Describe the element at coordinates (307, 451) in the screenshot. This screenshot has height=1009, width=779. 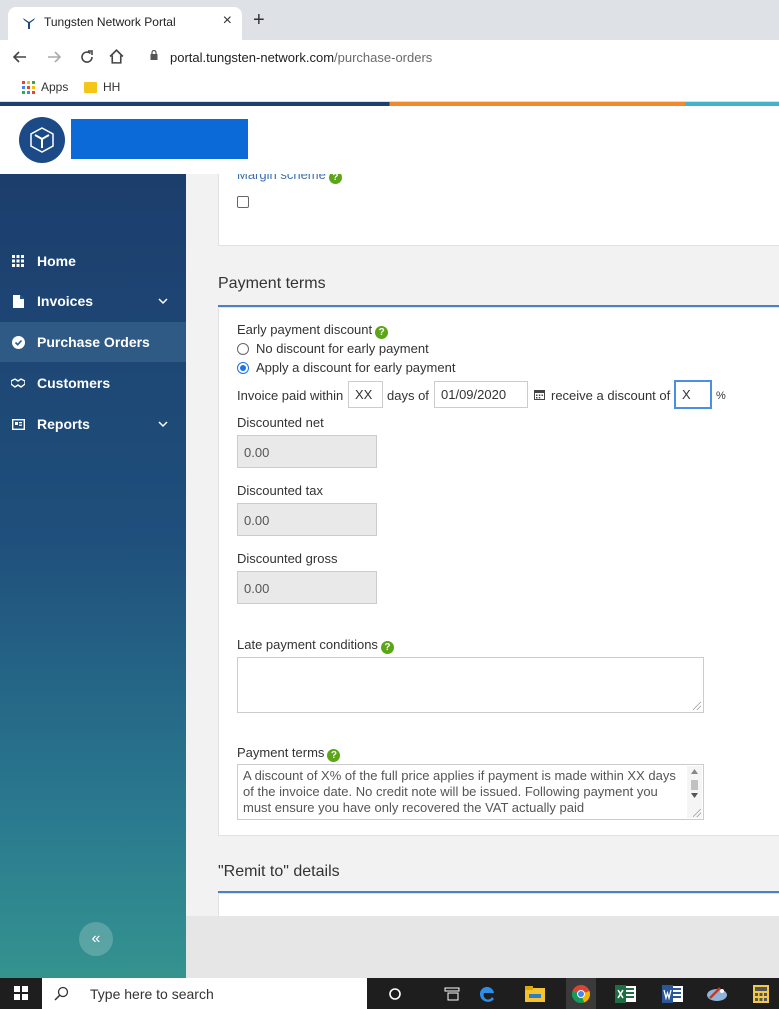
I see `discounted-net-field: 0.00` at that location.